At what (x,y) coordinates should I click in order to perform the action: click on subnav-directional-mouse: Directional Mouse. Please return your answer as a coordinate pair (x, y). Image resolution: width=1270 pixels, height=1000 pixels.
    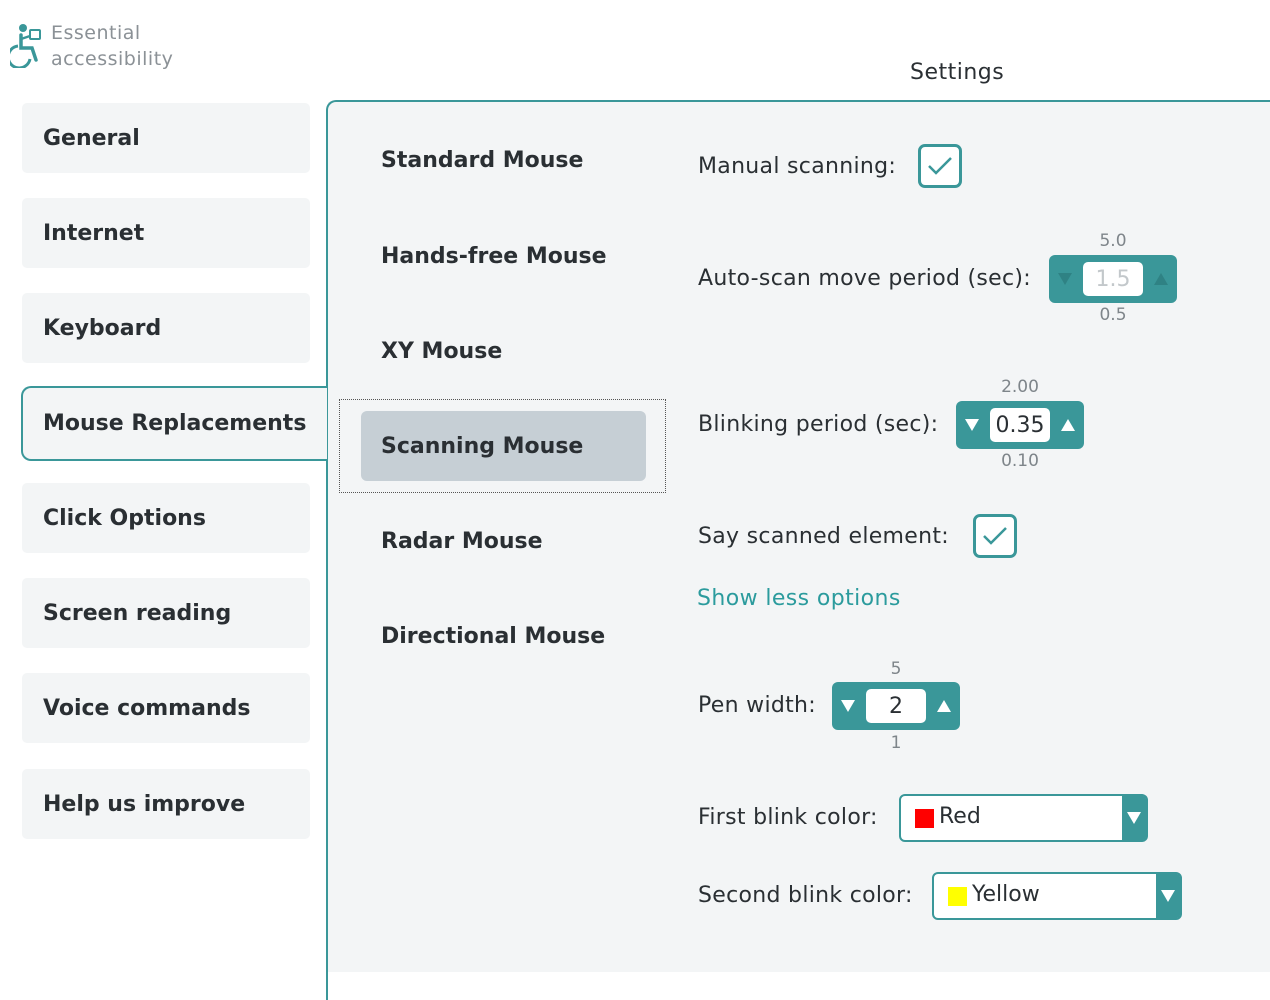
    Looking at the image, I should click on (493, 636).